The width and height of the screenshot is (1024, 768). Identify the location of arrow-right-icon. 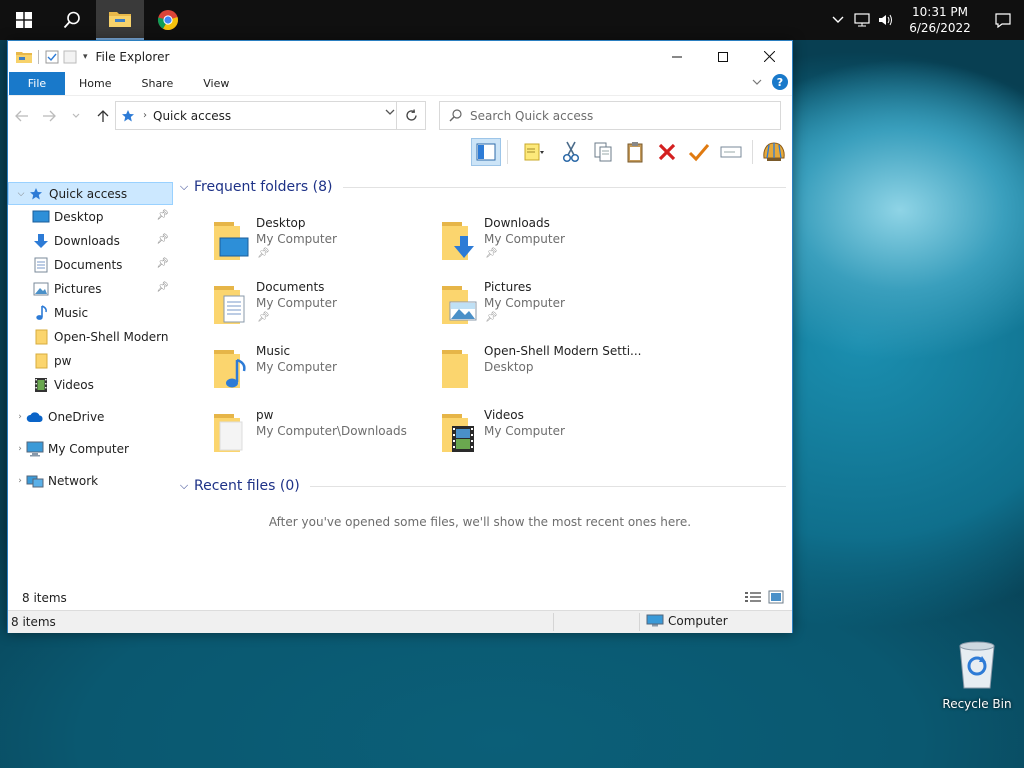
(49, 115).